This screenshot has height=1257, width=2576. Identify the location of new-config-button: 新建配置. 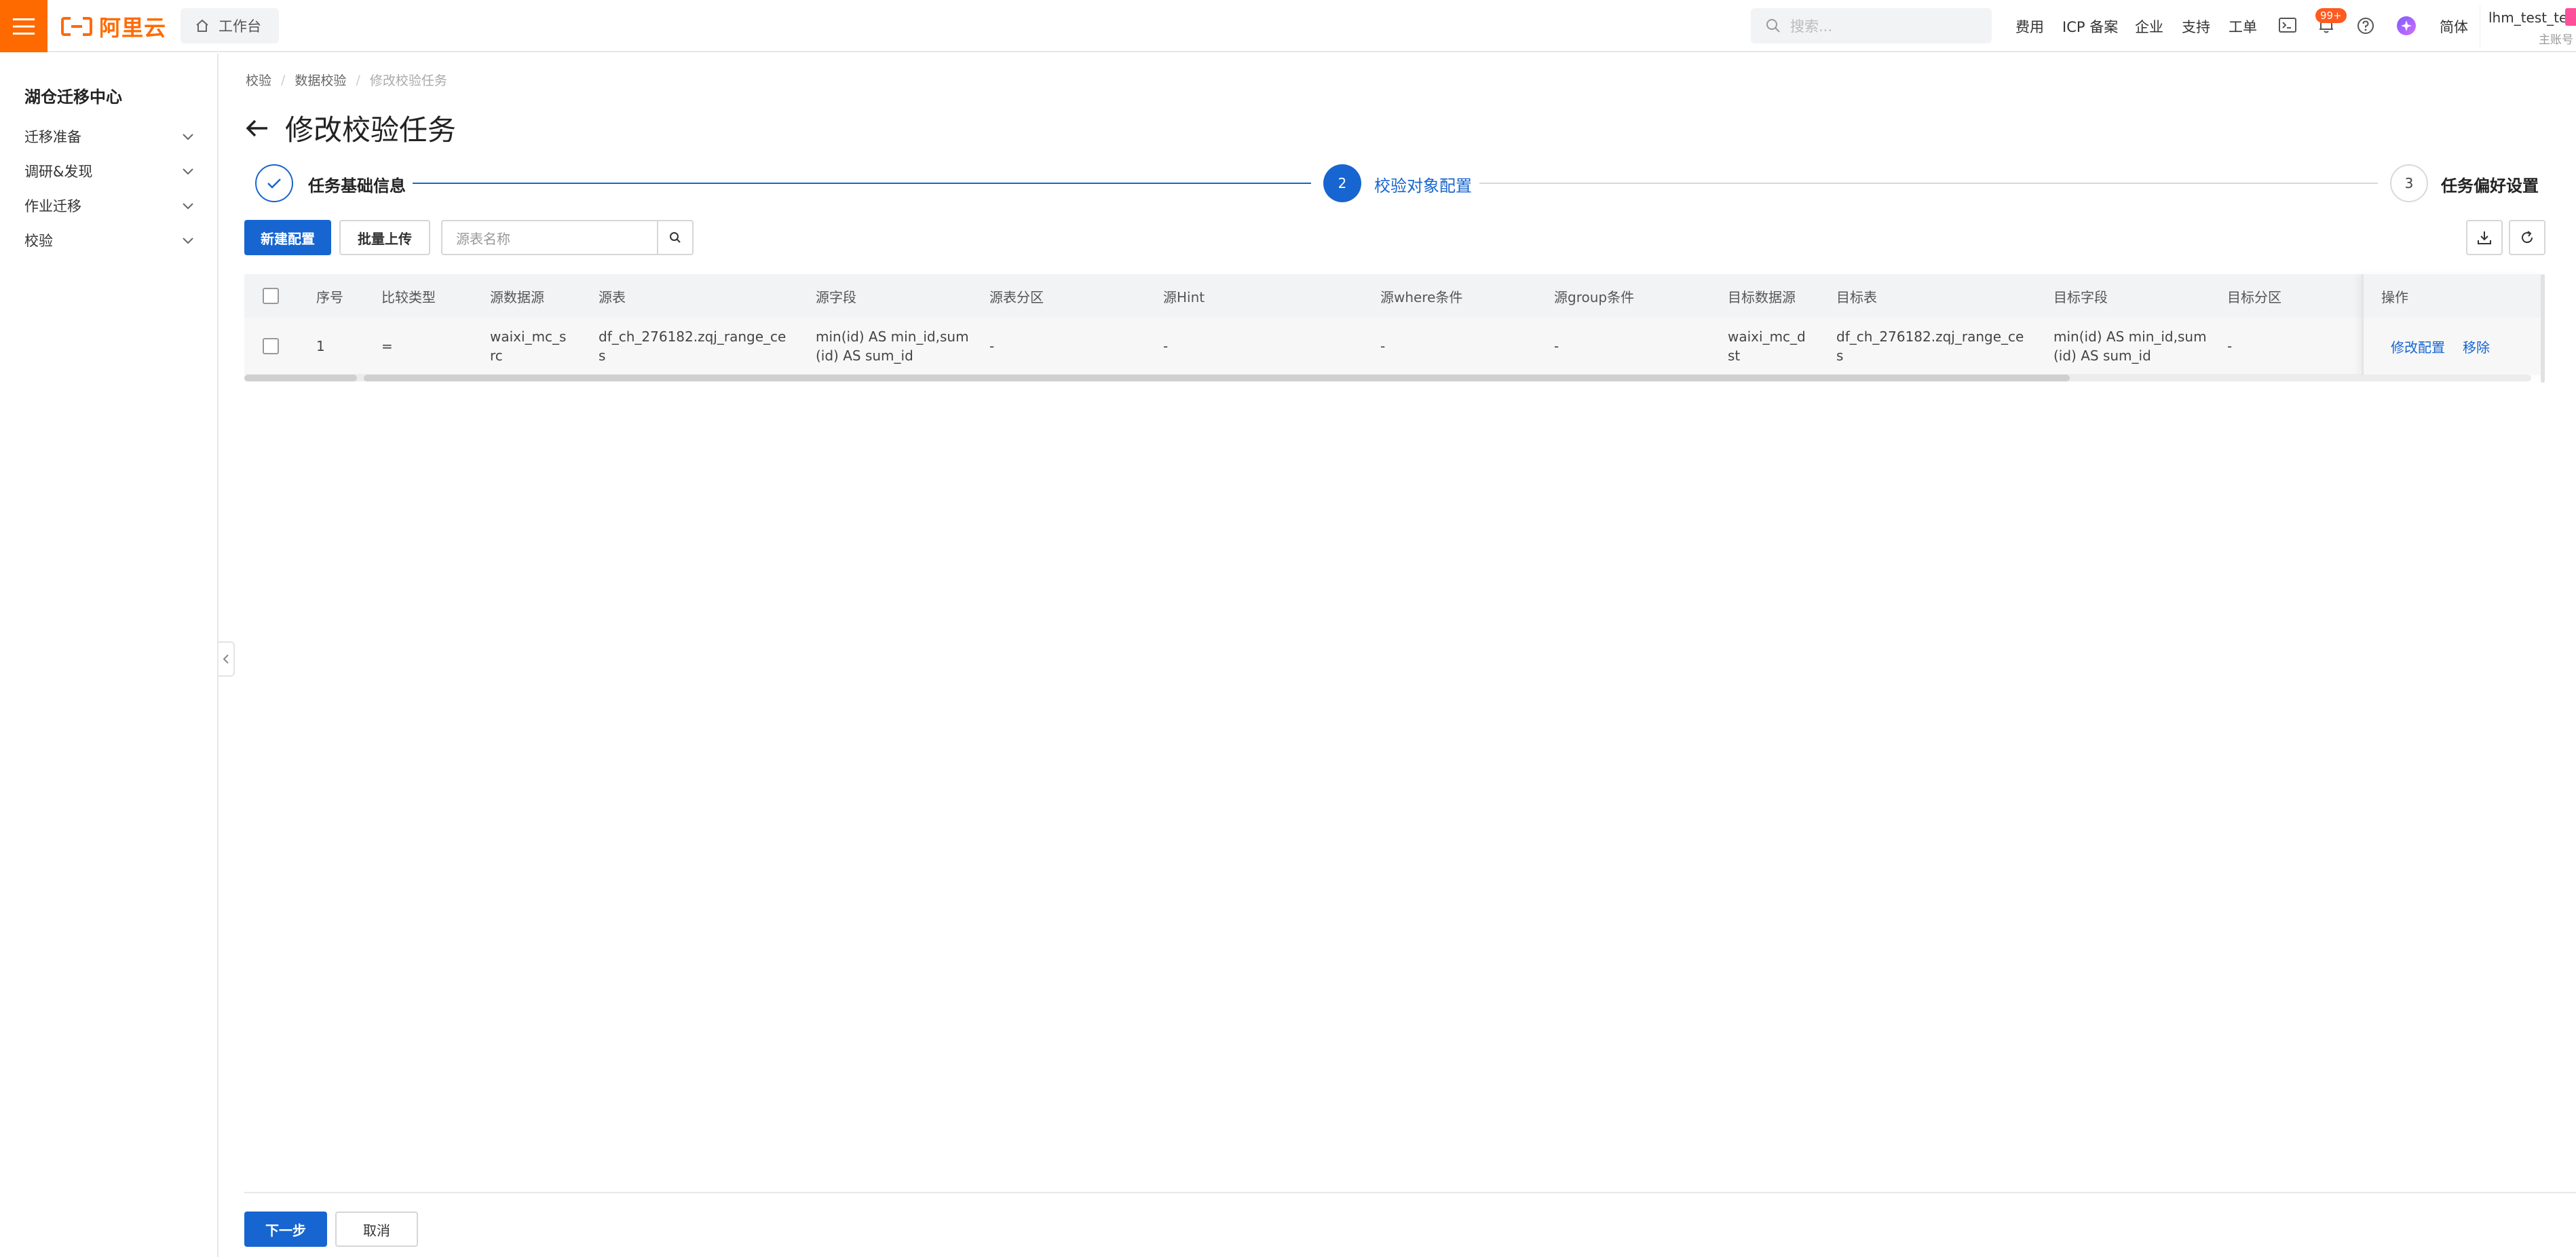
(287, 237).